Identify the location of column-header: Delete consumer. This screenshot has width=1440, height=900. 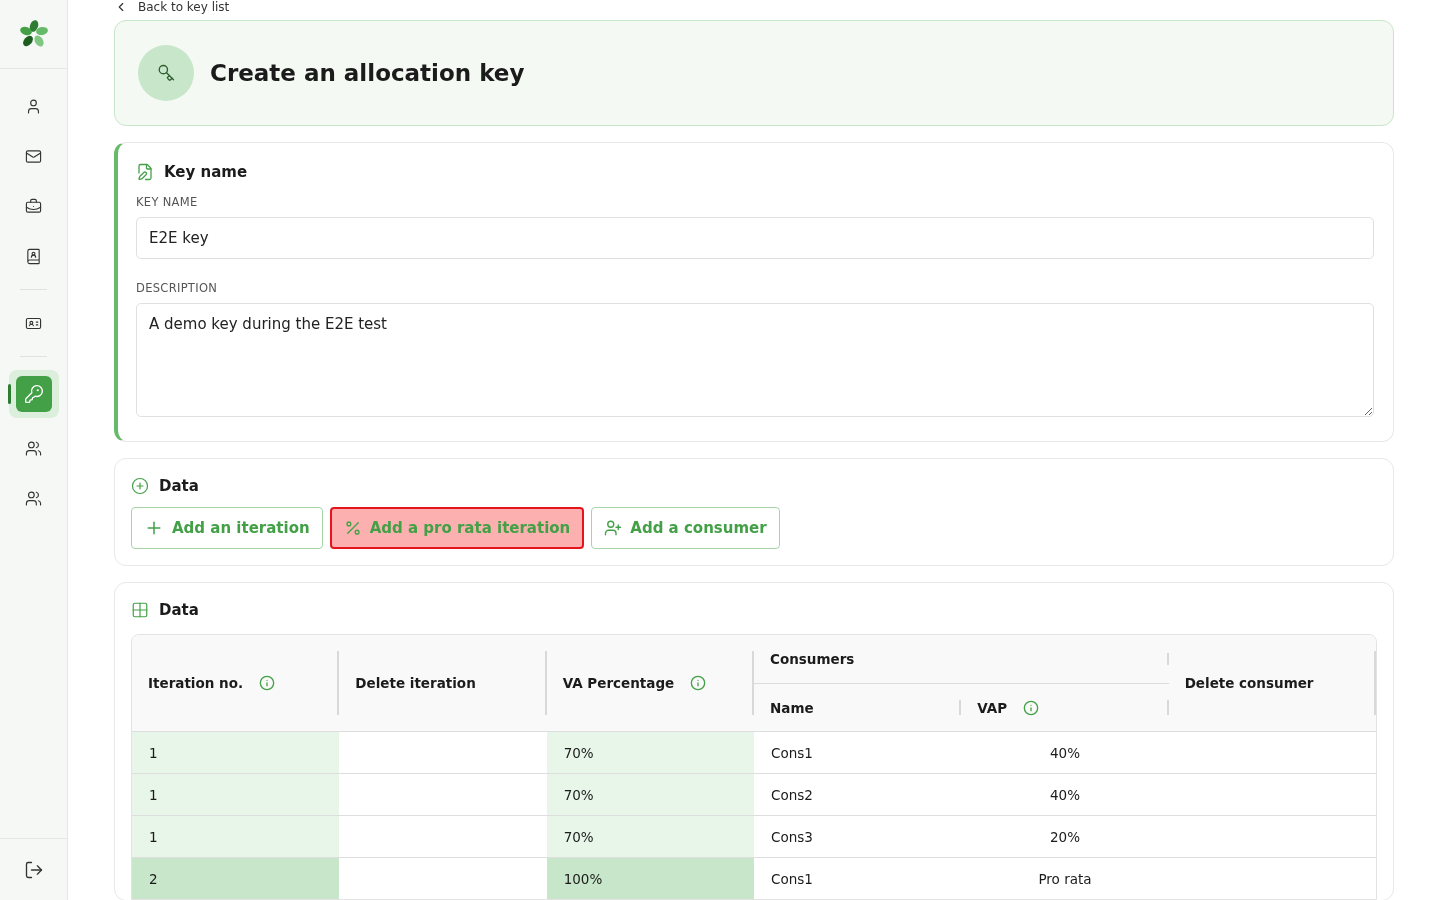
(1249, 683).